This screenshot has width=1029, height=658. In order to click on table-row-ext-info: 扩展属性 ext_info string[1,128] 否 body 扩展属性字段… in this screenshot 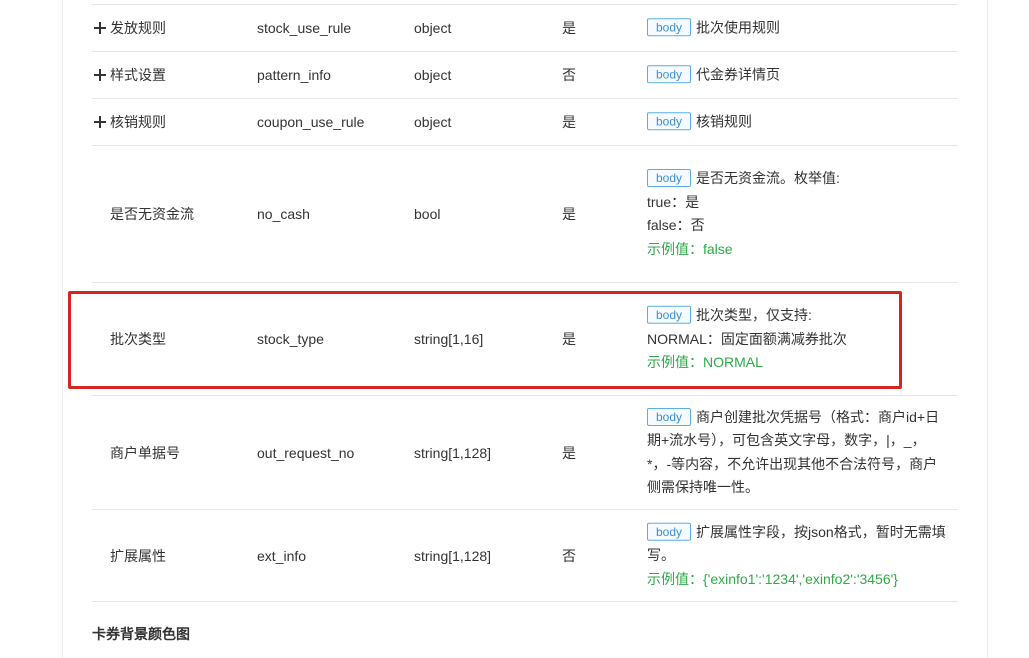, I will do `click(525, 556)`.